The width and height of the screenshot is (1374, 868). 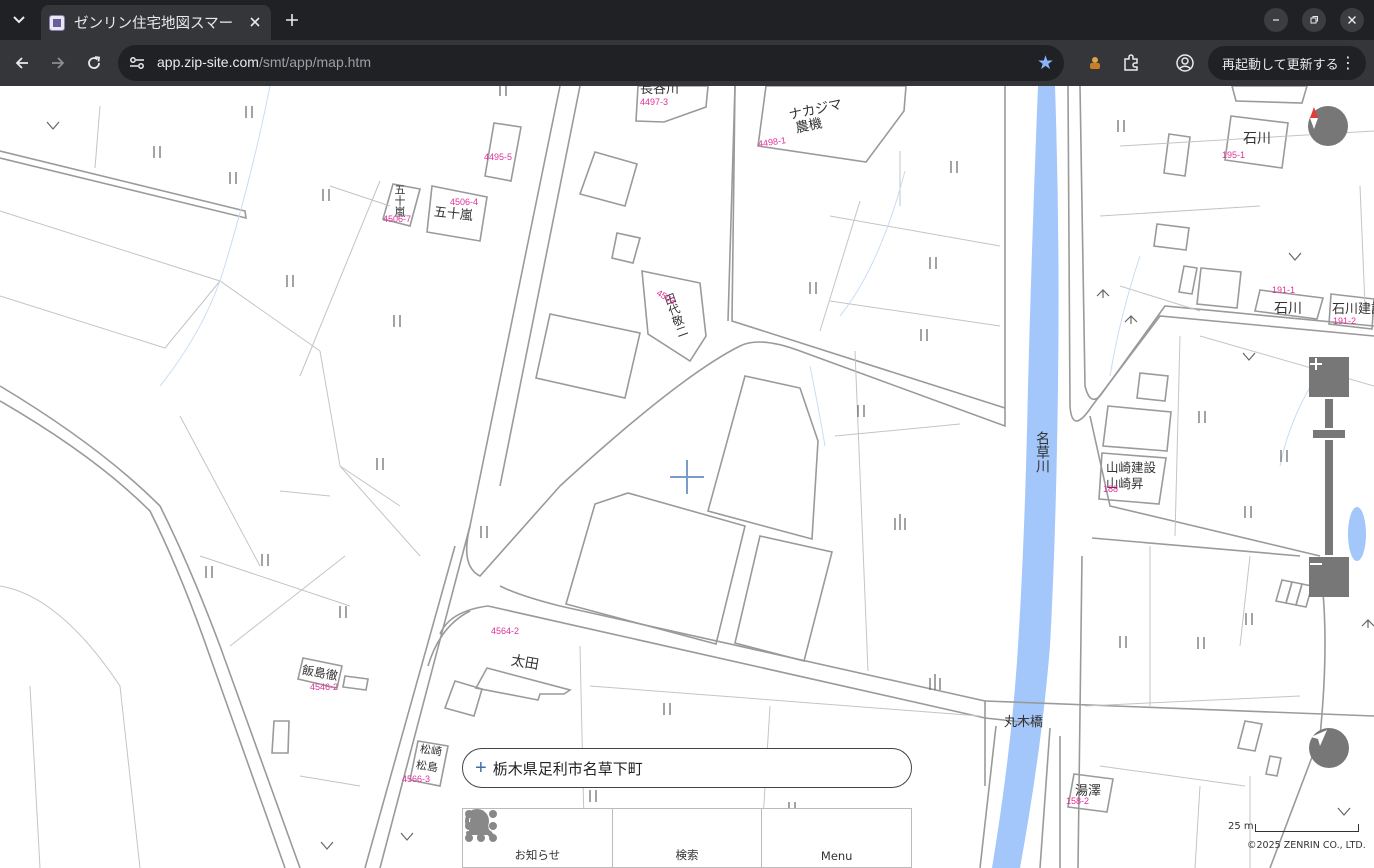 What do you see at coordinates (1353, 309) in the screenshot?
I see `building-label: 石川建設` at bounding box center [1353, 309].